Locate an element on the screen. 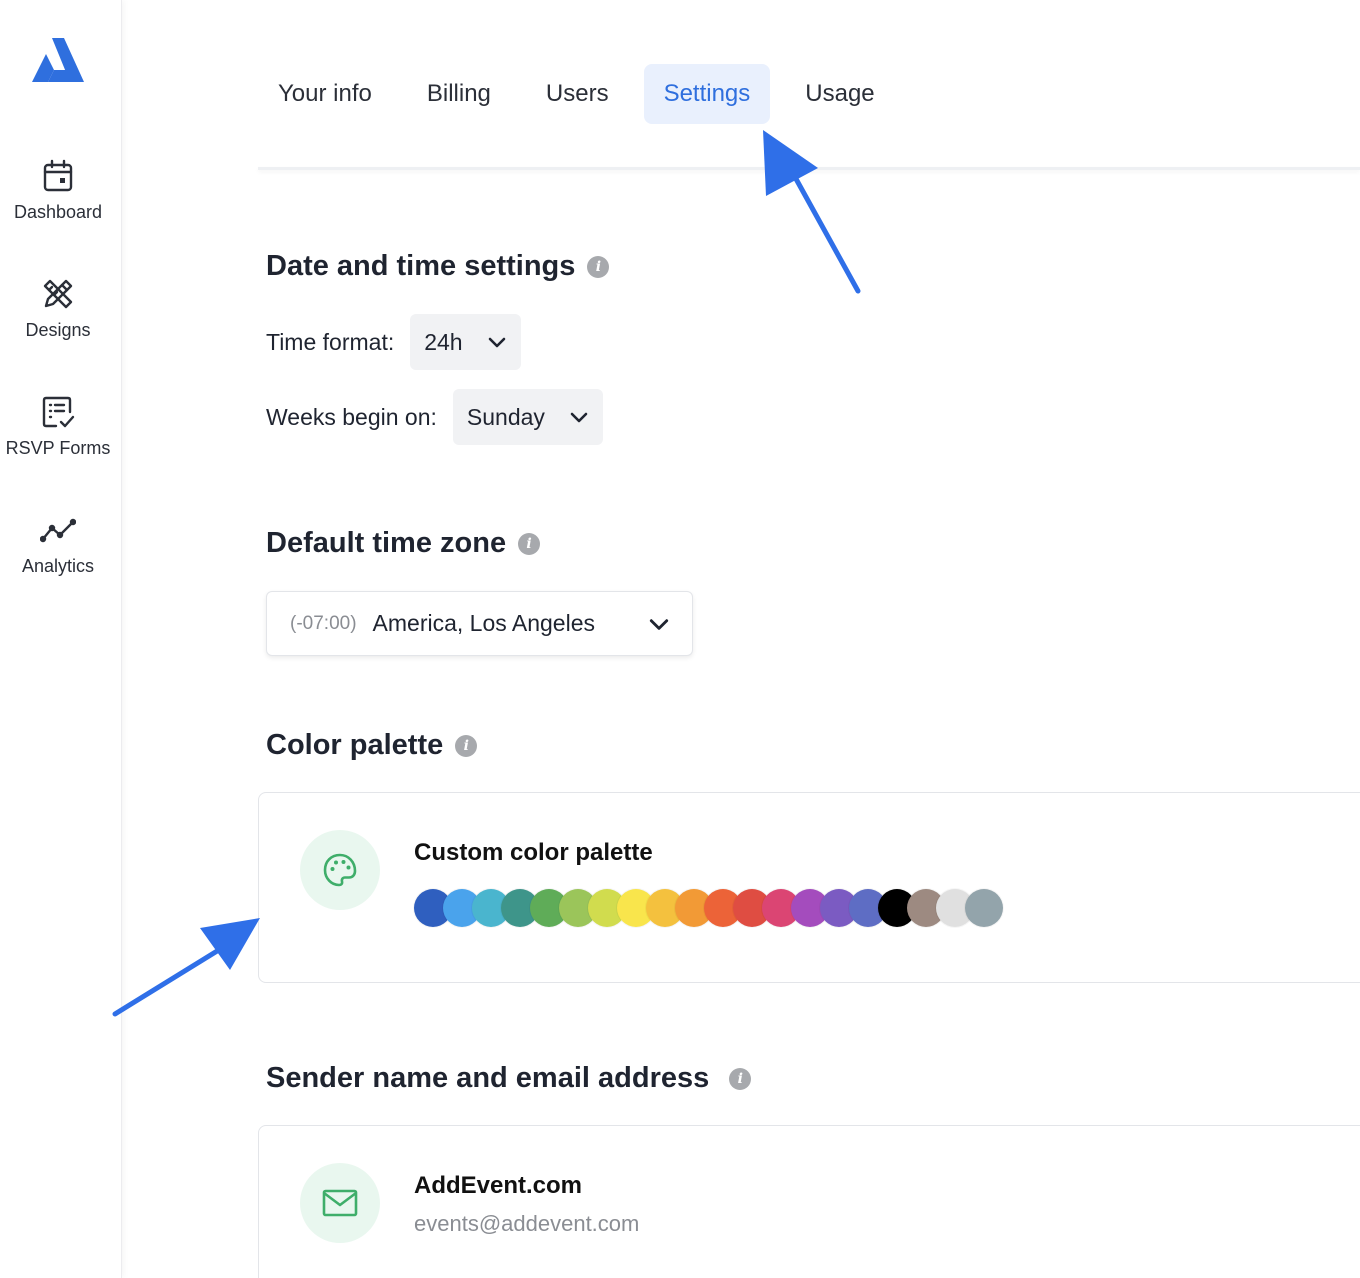 The image size is (1360, 1278). section-title-text: Sender name and email address is located at coordinates (488, 1078).